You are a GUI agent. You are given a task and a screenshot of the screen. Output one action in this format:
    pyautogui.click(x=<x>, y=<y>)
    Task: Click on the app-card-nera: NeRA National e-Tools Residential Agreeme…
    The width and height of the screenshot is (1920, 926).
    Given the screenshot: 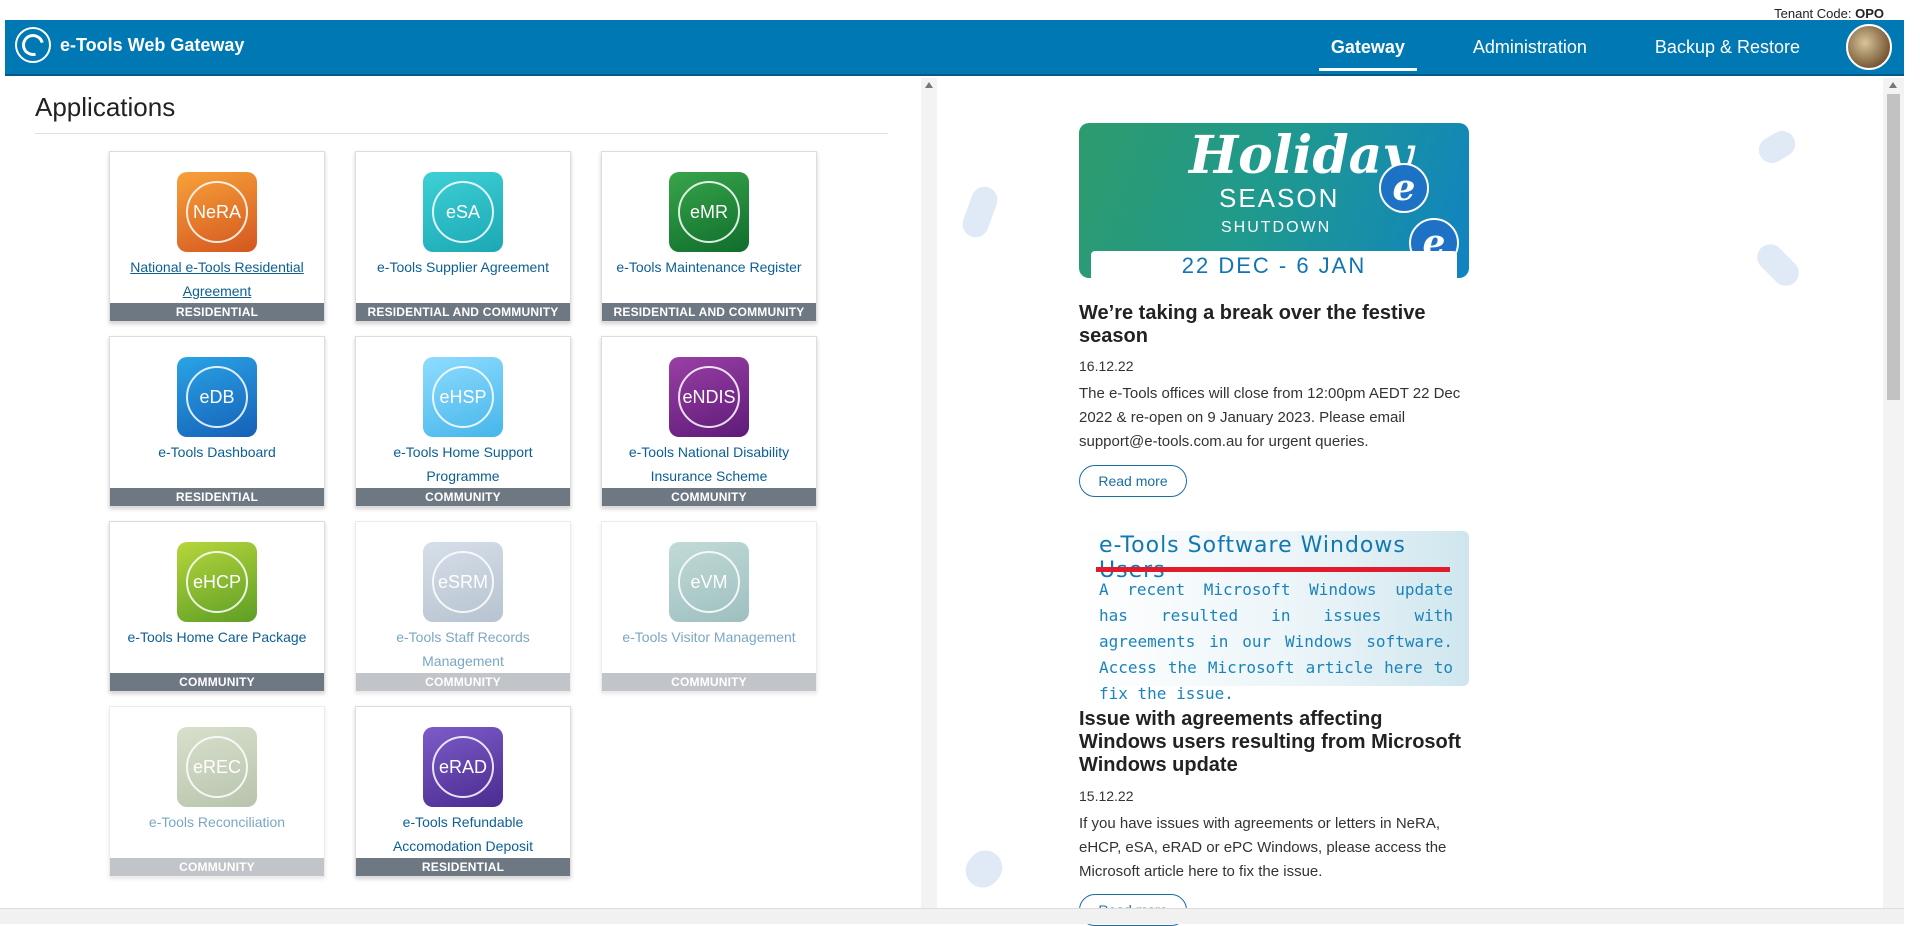 What is the action you would take?
    pyautogui.click(x=217, y=236)
    